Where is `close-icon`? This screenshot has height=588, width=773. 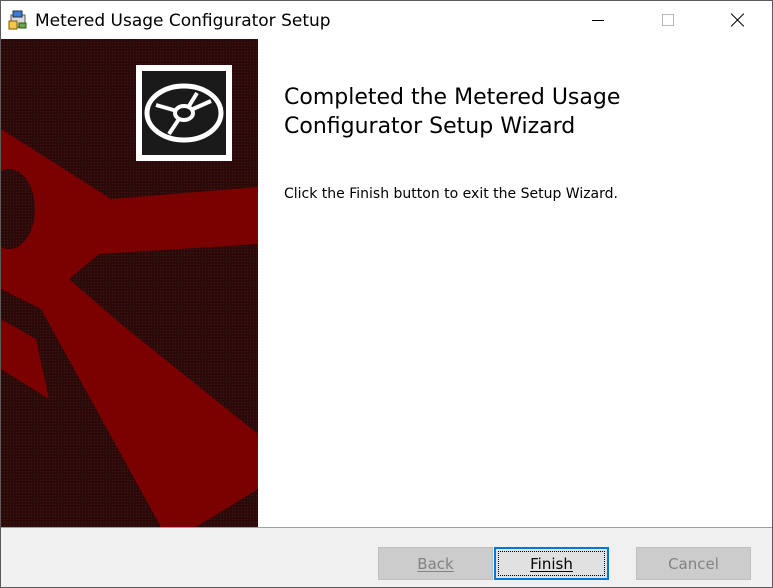
close-icon is located at coordinates (738, 20).